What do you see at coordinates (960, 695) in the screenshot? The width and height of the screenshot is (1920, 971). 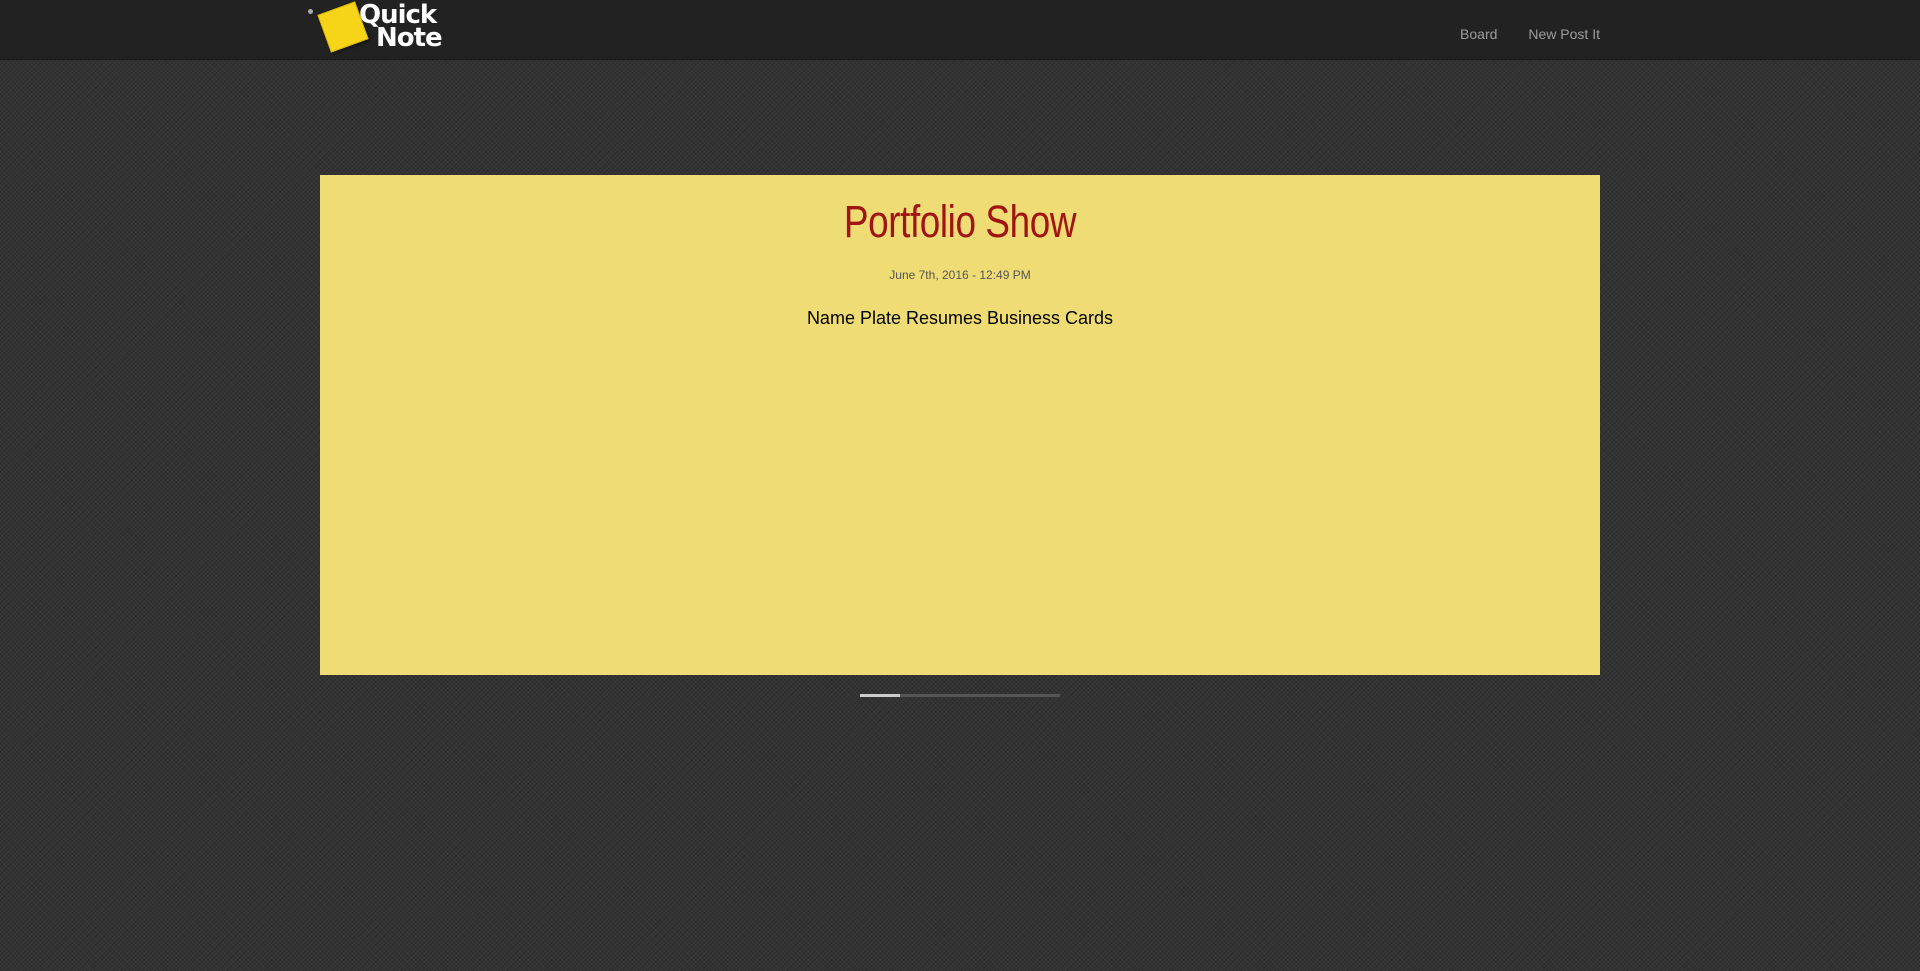 I see `carousel-progress-bar` at bounding box center [960, 695].